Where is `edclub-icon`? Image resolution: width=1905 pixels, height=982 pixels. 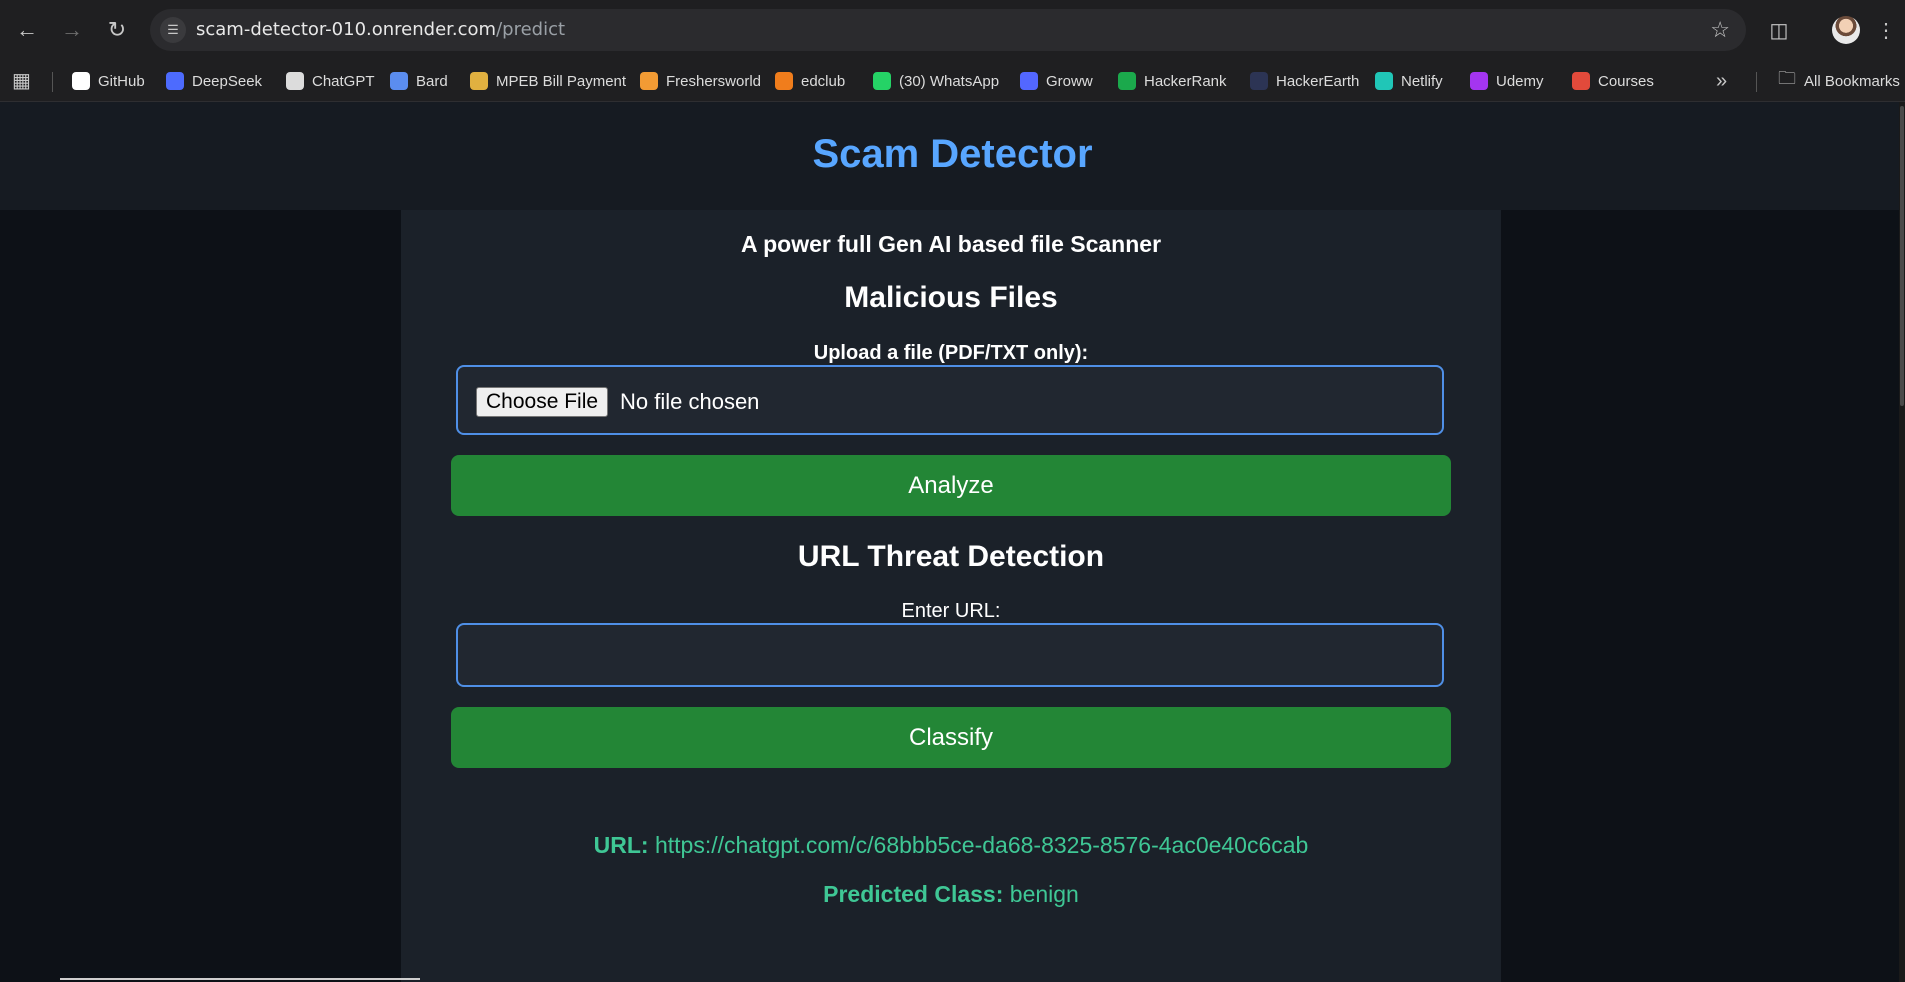
edclub-icon is located at coordinates (784, 81).